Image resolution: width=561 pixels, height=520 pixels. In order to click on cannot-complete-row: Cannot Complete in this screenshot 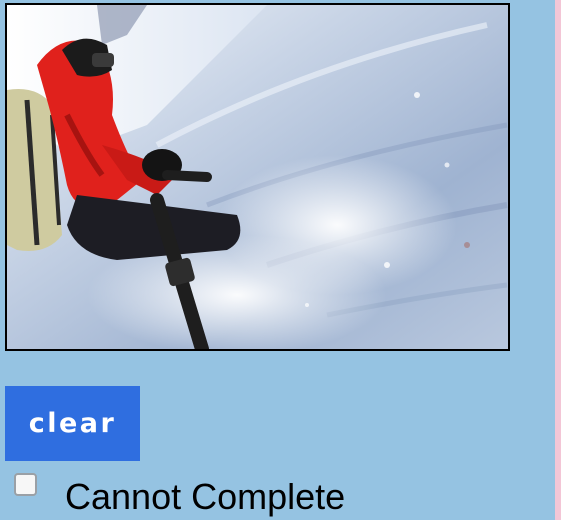, I will do `click(179, 495)`.